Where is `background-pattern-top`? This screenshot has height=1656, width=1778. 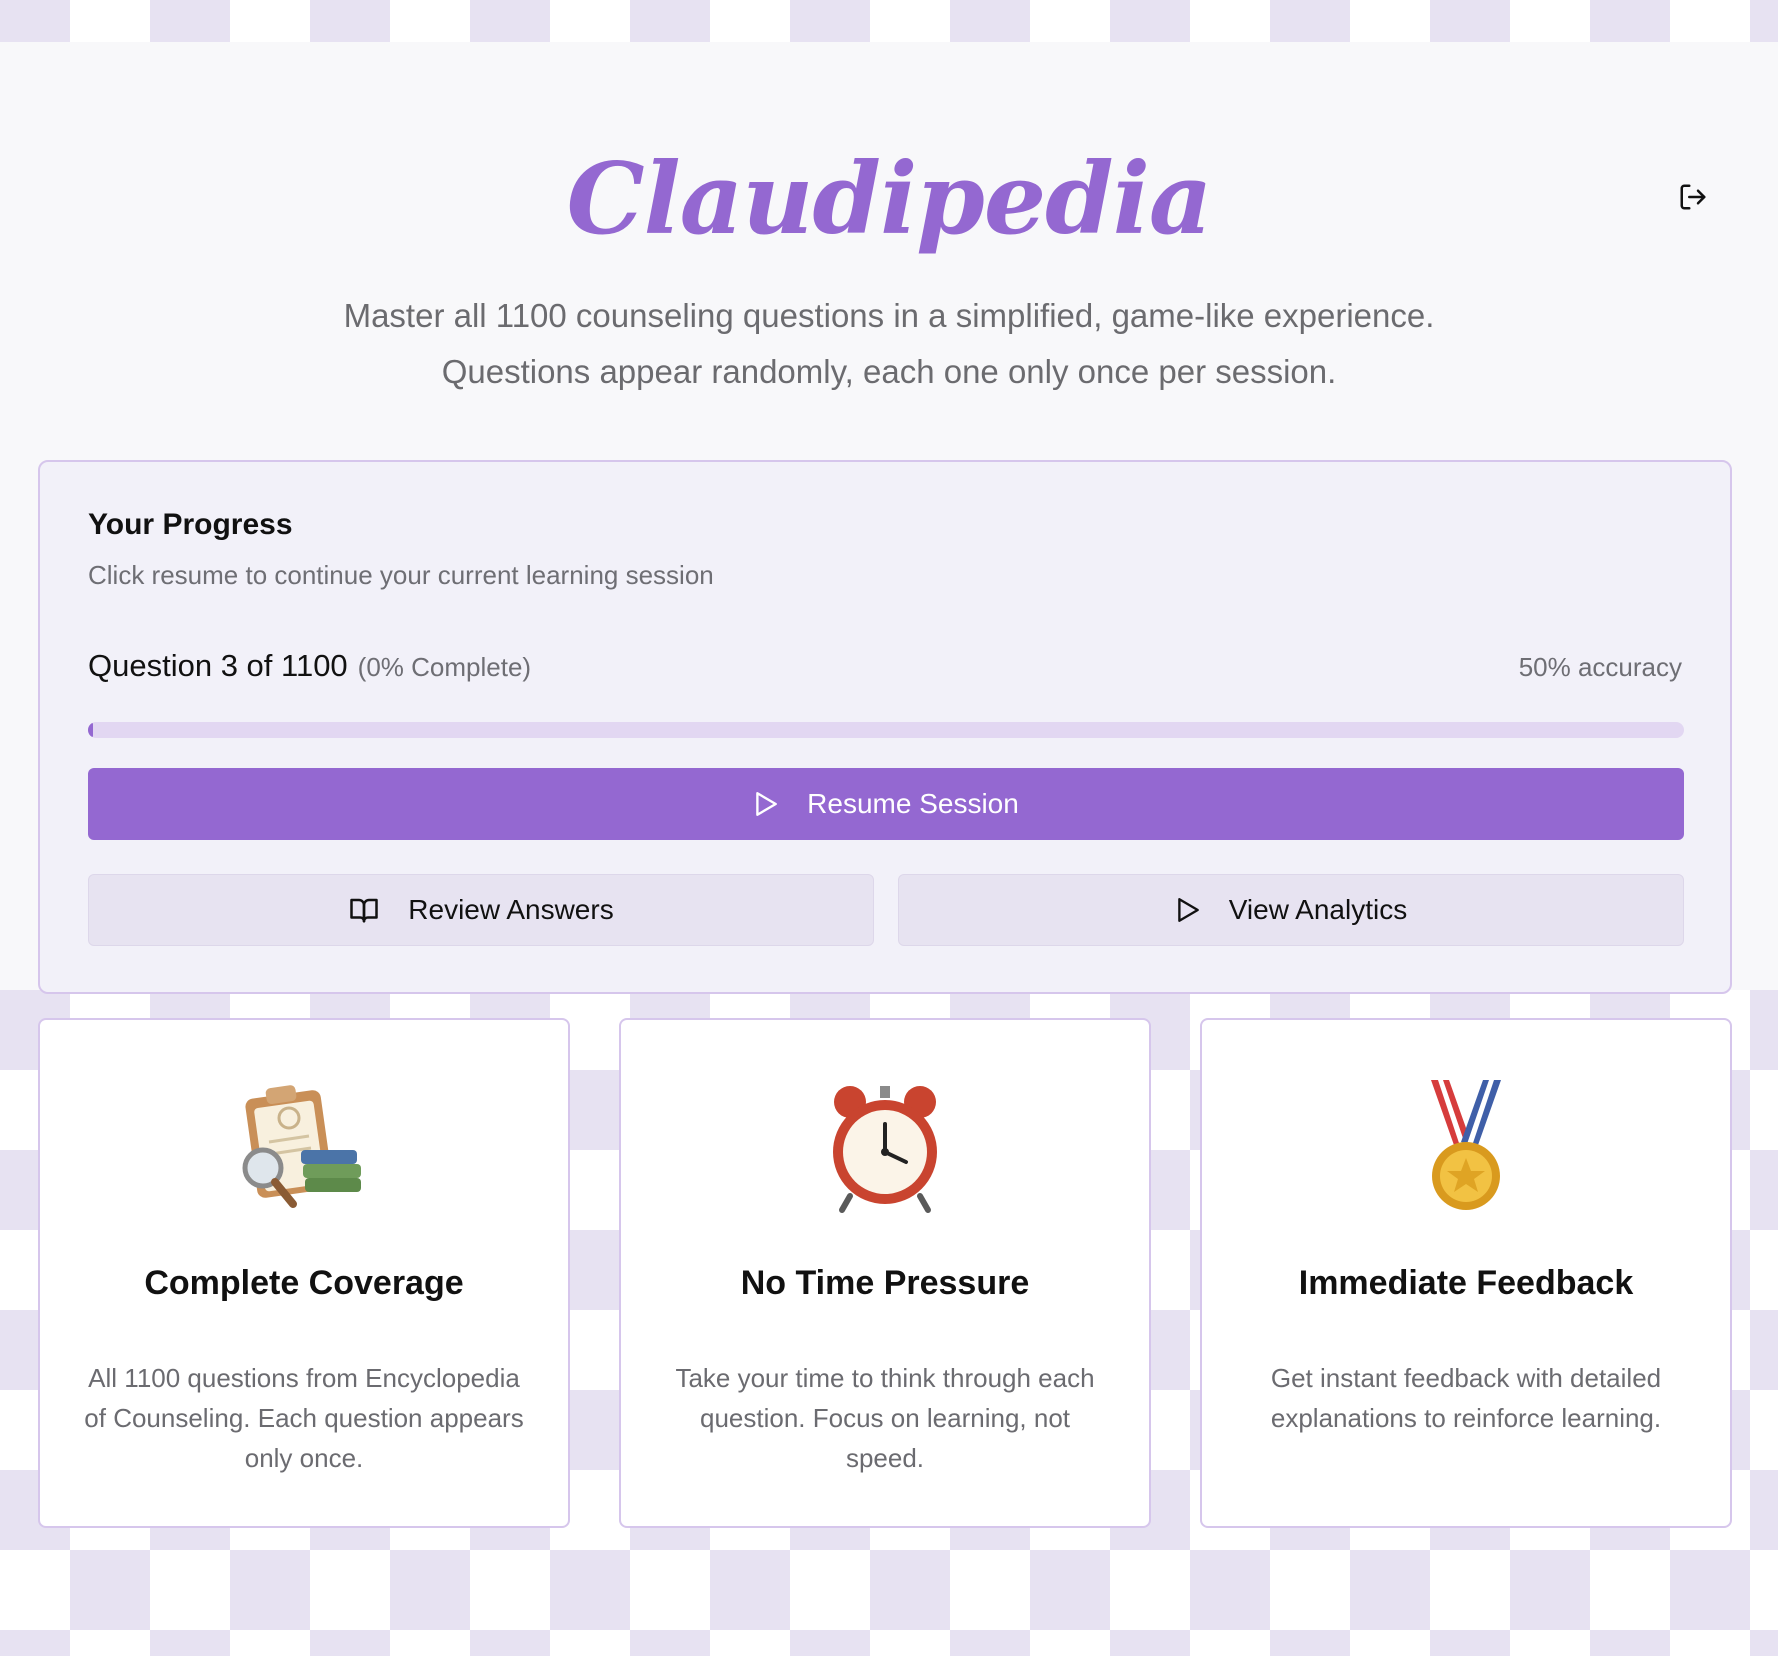
background-pattern-top is located at coordinates (889, 21).